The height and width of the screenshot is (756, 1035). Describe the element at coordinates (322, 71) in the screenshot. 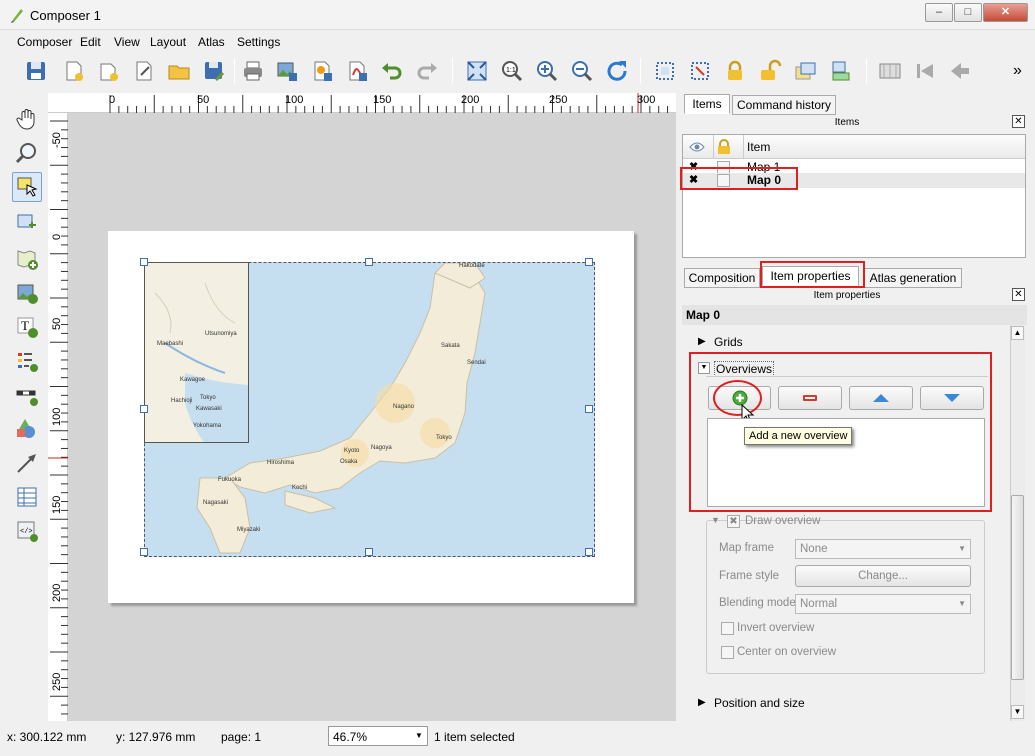

I see `export-svg-icon` at that location.